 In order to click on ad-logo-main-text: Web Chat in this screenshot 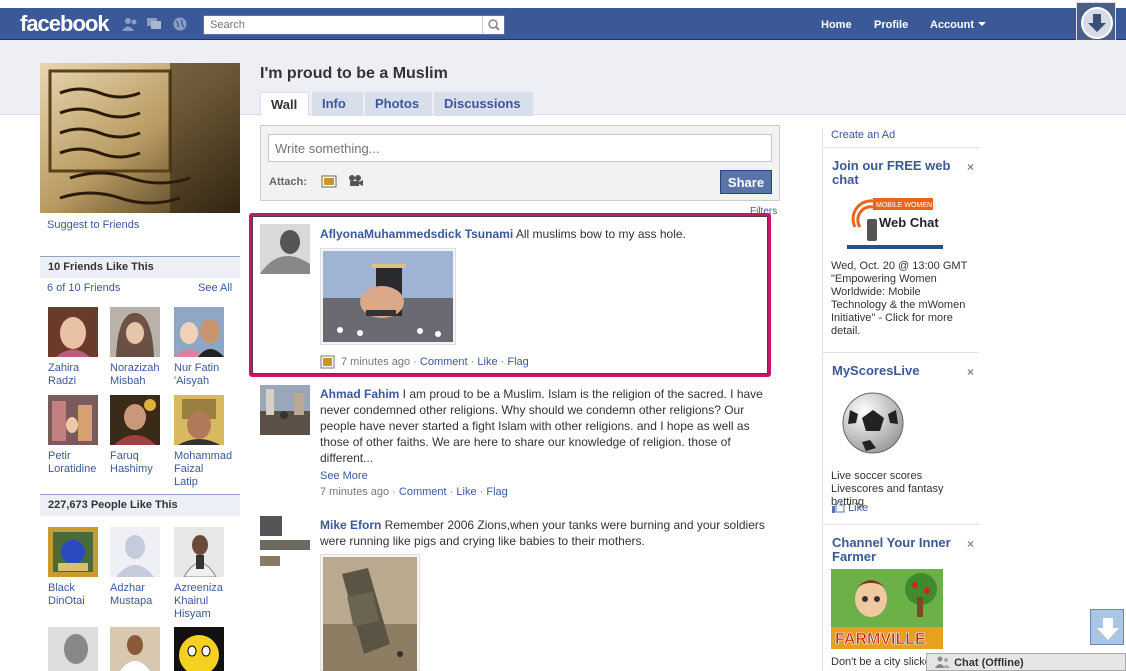, I will do `click(909, 222)`.